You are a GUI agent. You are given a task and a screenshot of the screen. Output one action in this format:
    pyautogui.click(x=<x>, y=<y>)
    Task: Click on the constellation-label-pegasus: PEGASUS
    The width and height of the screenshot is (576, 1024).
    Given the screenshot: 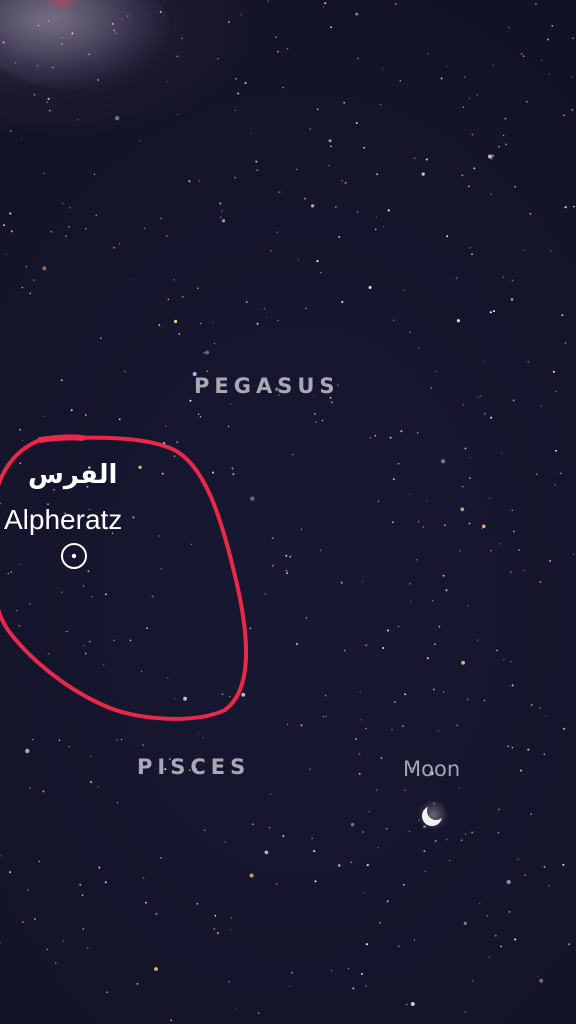 What is the action you would take?
    pyautogui.click(x=267, y=386)
    